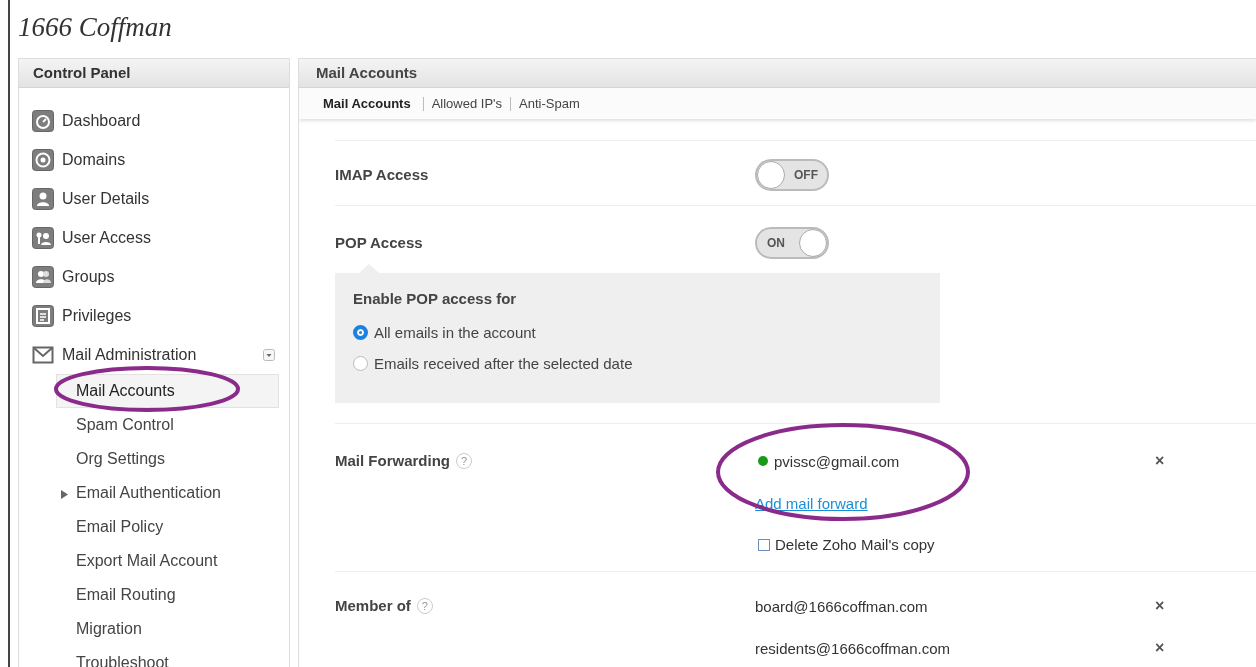  What do you see at coordinates (167, 493) in the screenshot?
I see `sidebar-subitem: Email Authentication` at bounding box center [167, 493].